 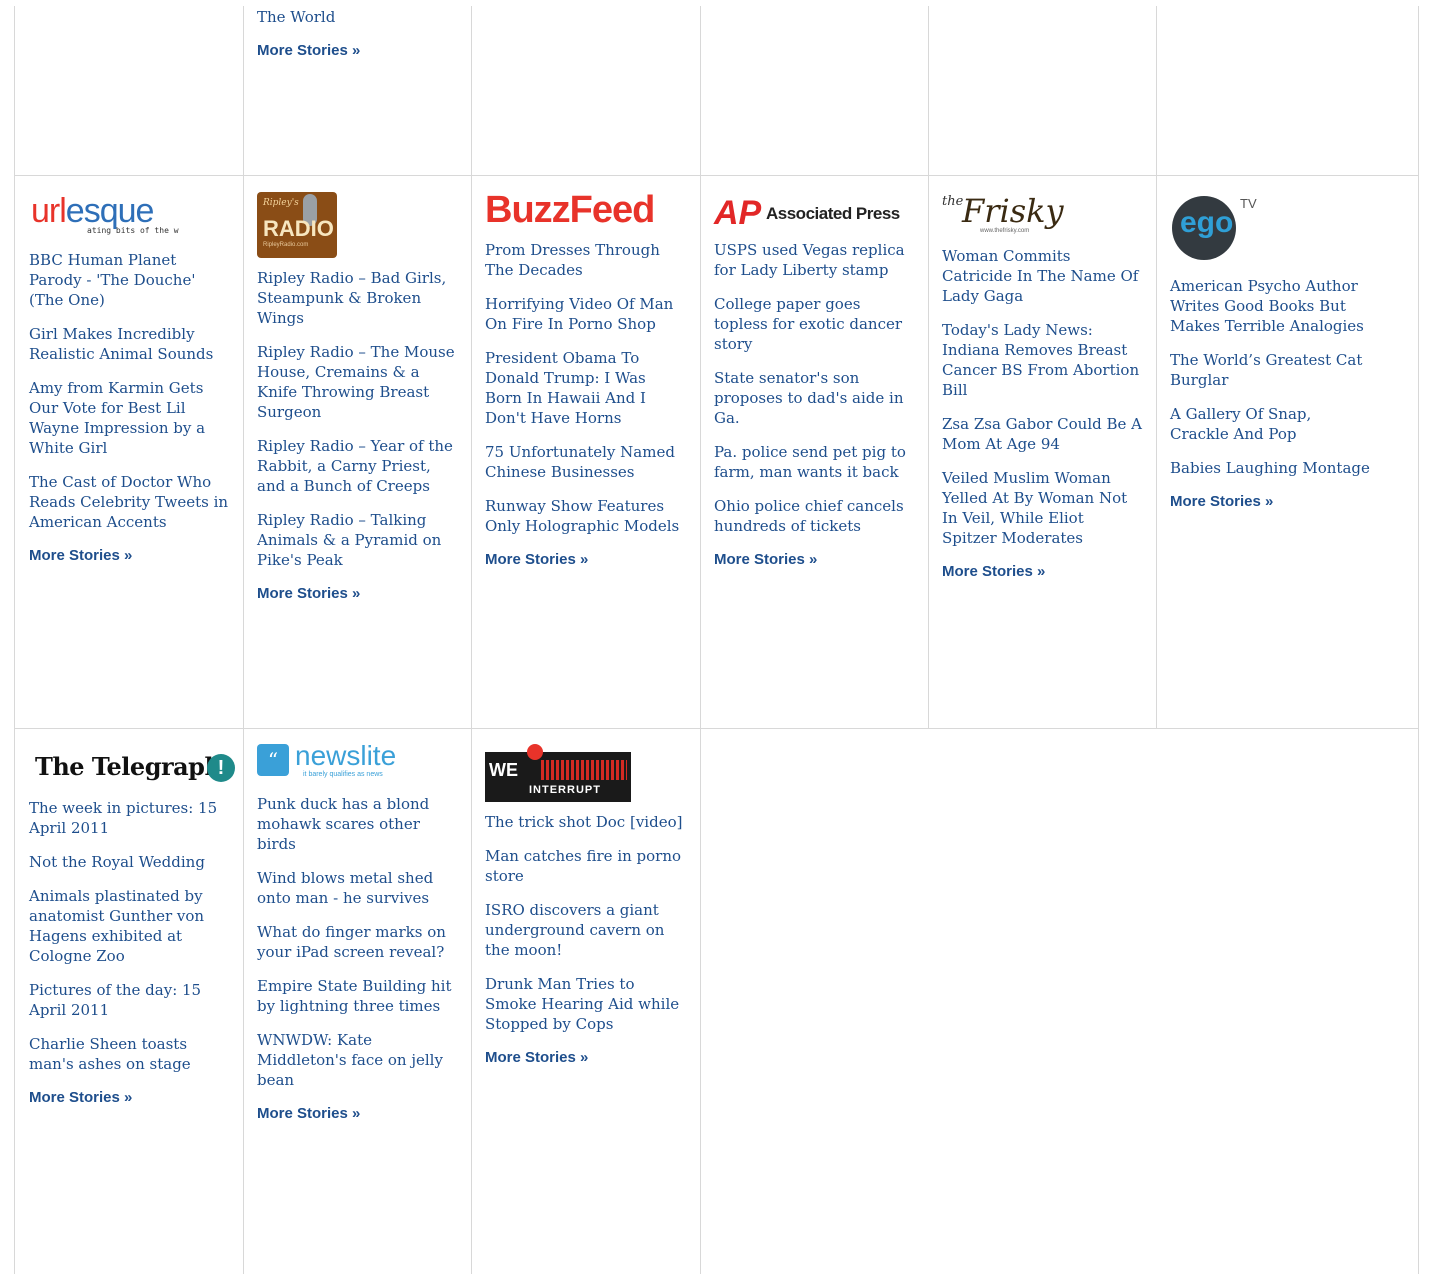 What do you see at coordinates (346, 755) in the screenshot?
I see `newslite-logo-word: newslite` at bounding box center [346, 755].